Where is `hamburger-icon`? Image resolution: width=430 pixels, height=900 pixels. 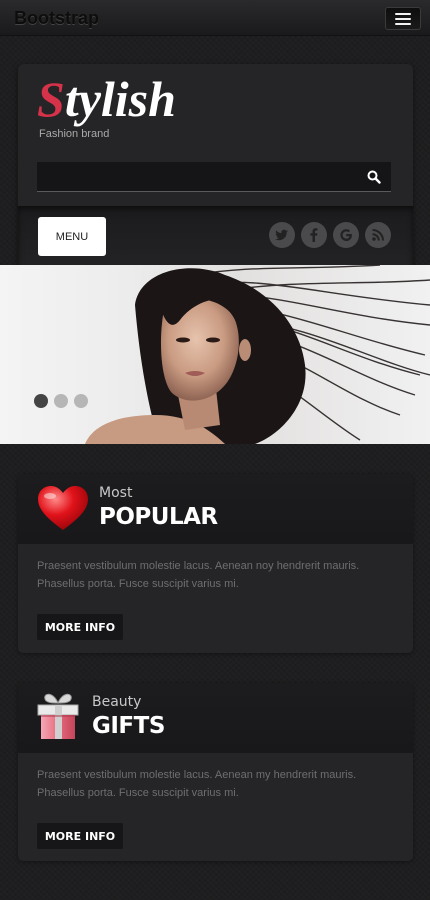 hamburger-icon is located at coordinates (403, 13).